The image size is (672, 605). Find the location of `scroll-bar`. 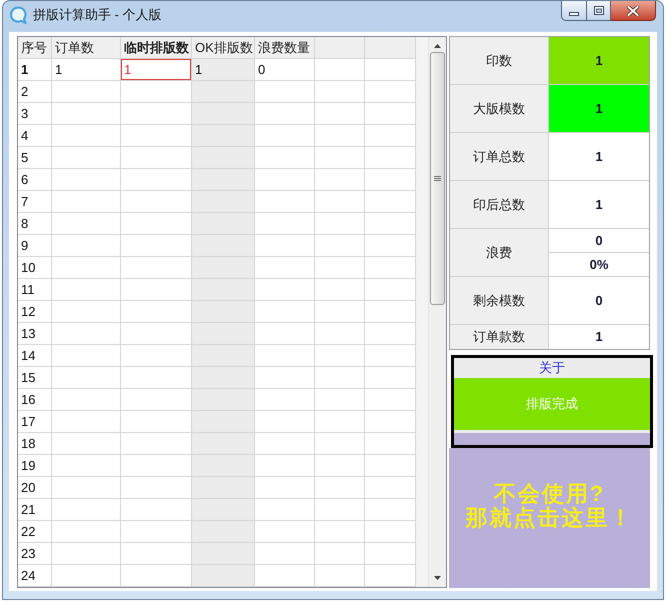

scroll-bar is located at coordinates (437, 312).